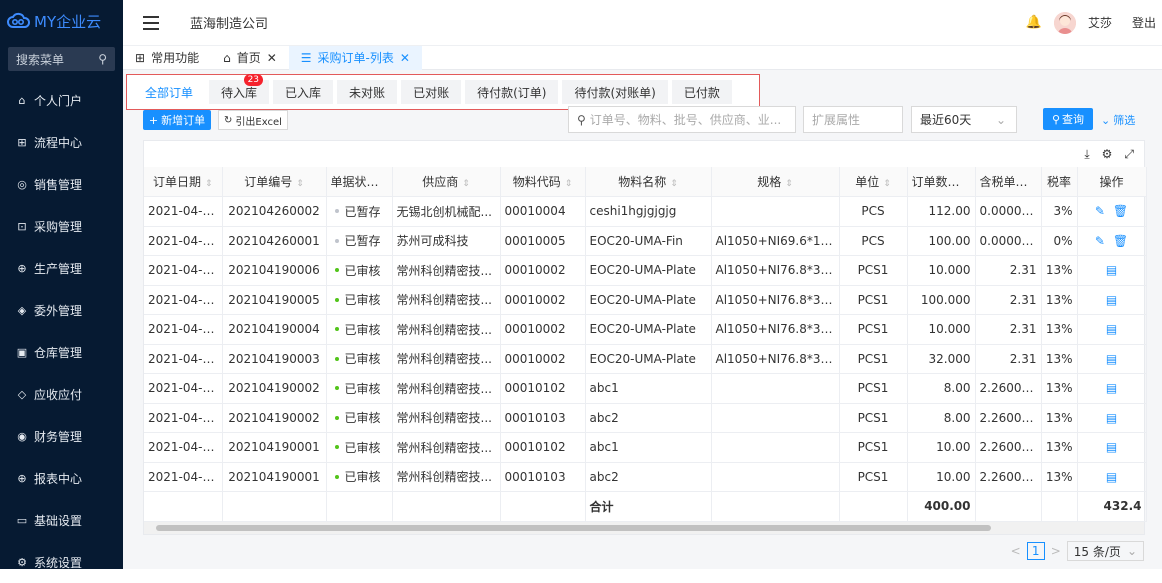 The image size is (1162, 583). What do you see at coordinates (1016, 551) in the screenshot?
I see `prev-page-icon: <` at bounding box center [1016, 551].